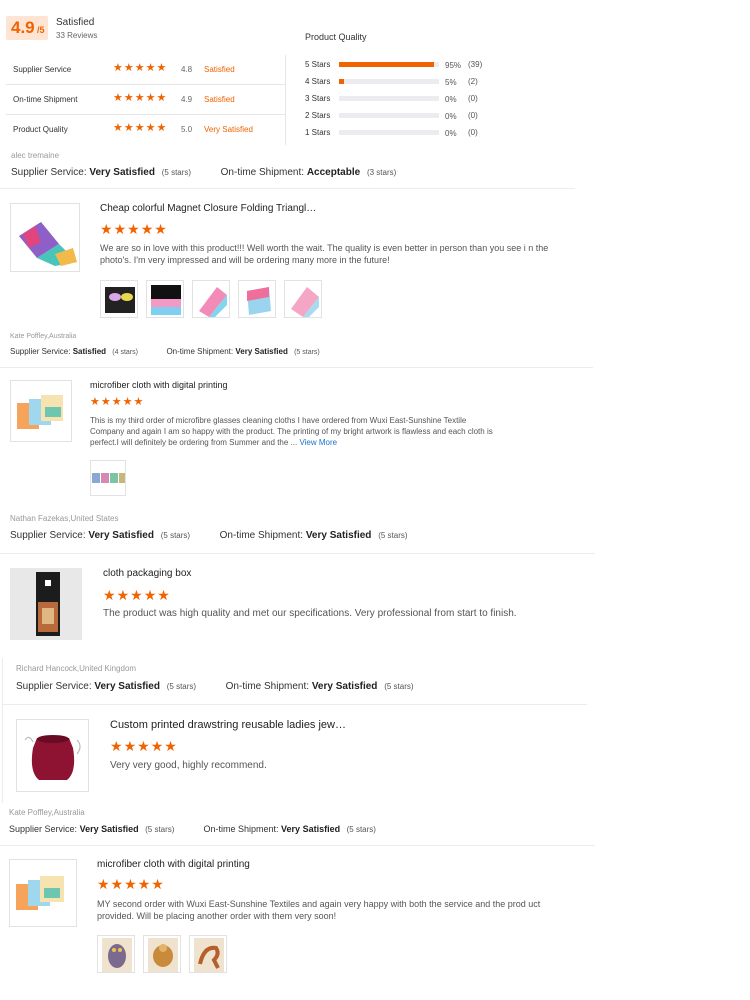  I want to click on overall-status: Satisfied, so click(75, 22).